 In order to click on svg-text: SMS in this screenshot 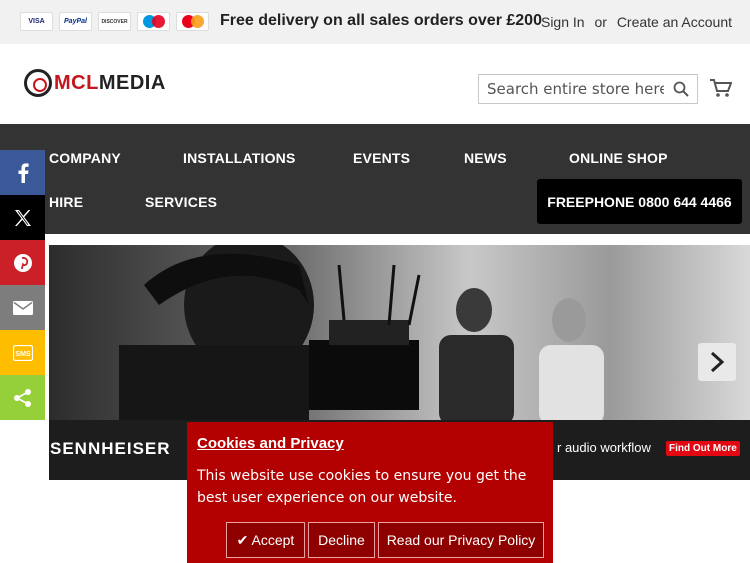, I will do `click(23, 354)`.